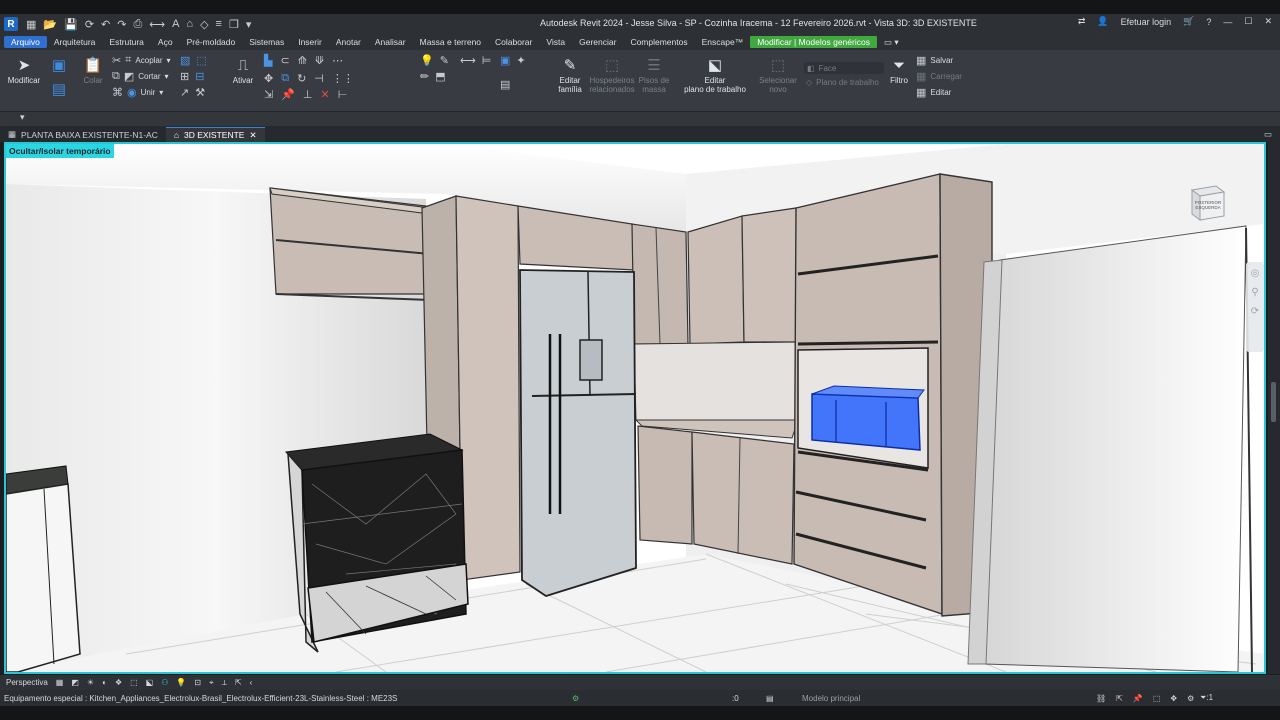 The width and height of the screenshot is (1280, 720). What do you see at coordinates (31, 24) in the screenshot?
I see `home-icon: ▦` at bounding box center [31, 24].